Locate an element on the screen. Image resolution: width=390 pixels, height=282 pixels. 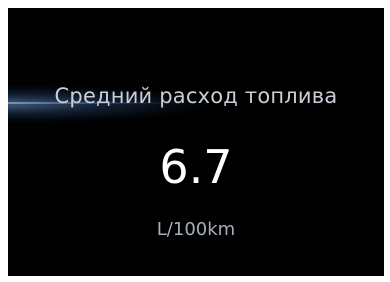
fuel-consumption-value: 6.7 is located at coordinates (196, 167).